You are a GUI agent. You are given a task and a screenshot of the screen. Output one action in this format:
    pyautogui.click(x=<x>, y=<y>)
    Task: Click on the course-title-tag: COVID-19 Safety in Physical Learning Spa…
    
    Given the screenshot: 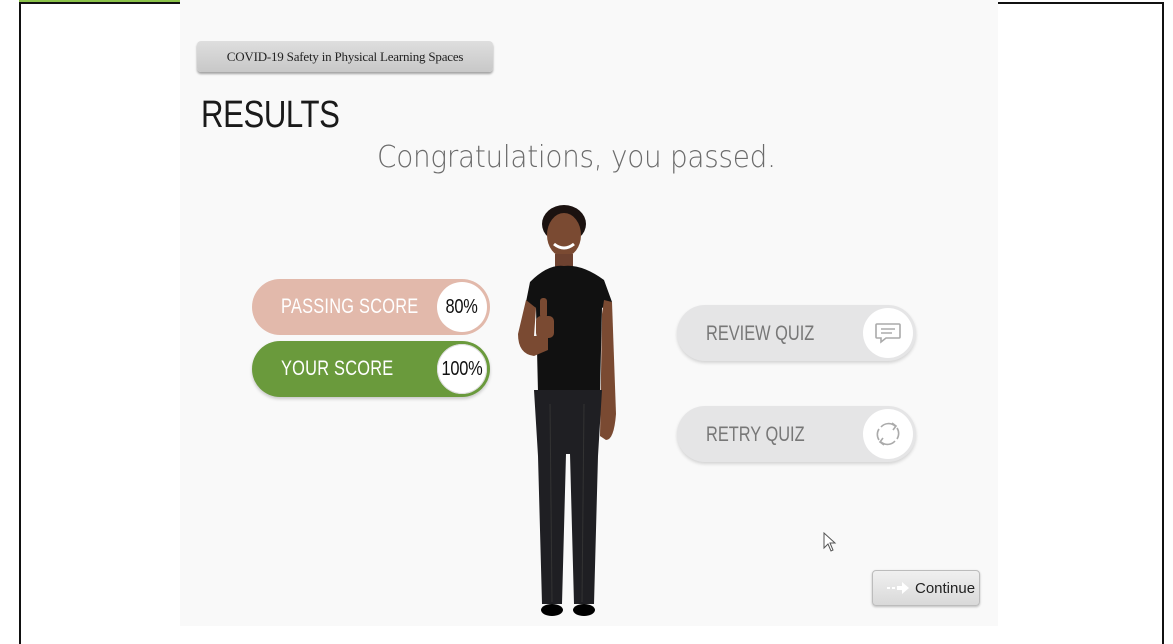 What is the action you would take?
    pyautogui.click(x=345, y=56)
    